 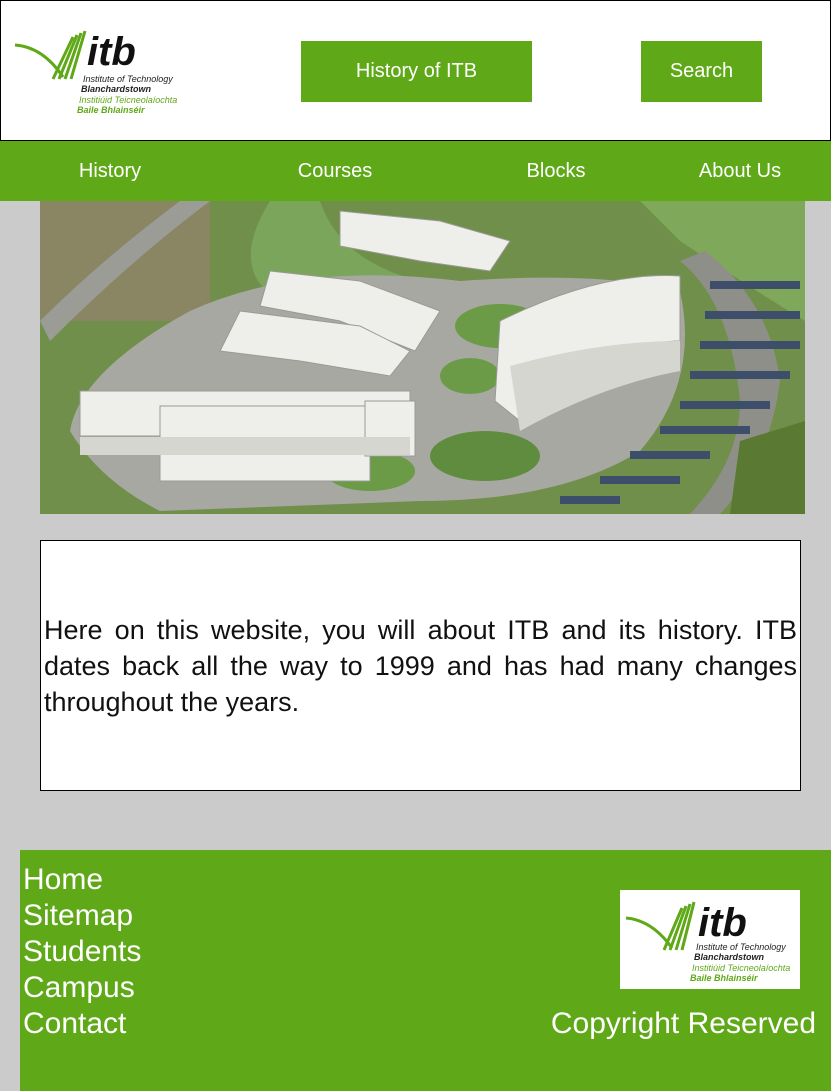 What do you see at coordinates (415, 171) in the screenshot?
I see `main-nav: History Courses Blocks About Us` at bounding box center [415, 171].